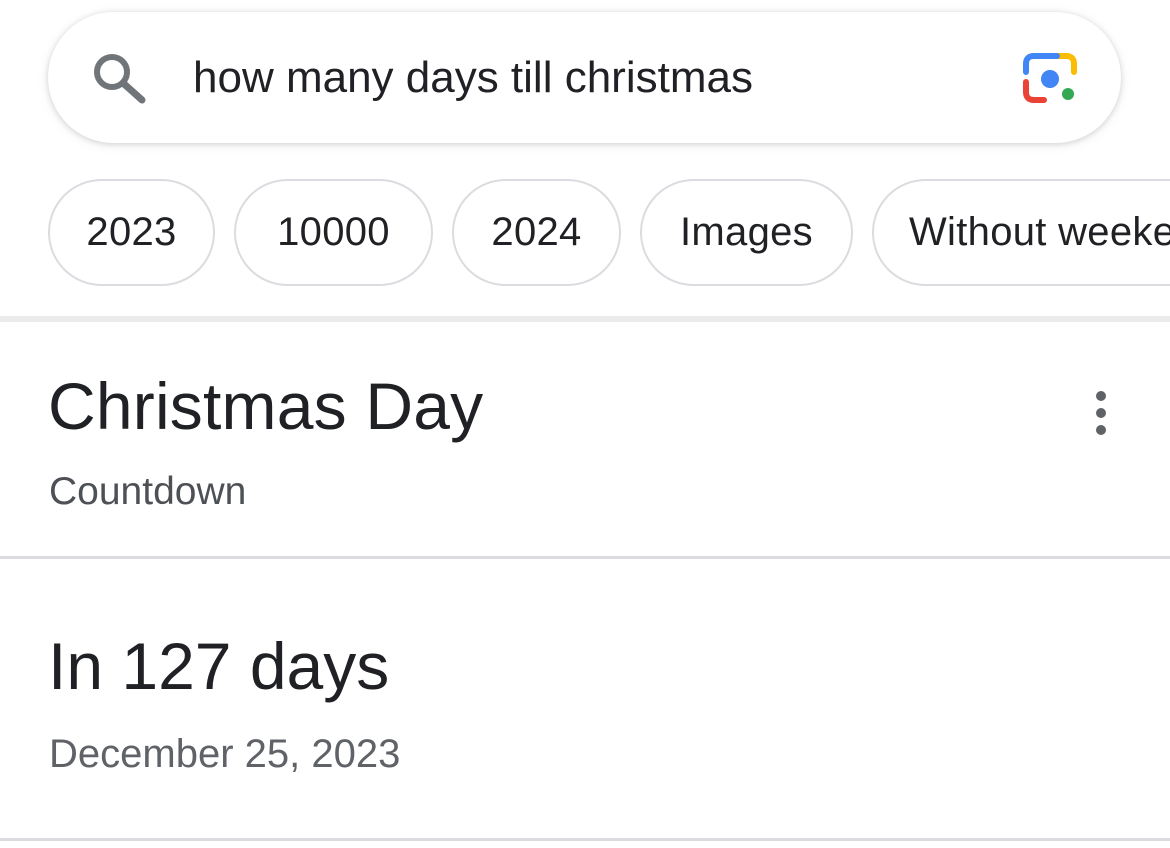 This screenshot has width=1170, height=848. I want to click on google-lens-icon, so click(1050, 78).